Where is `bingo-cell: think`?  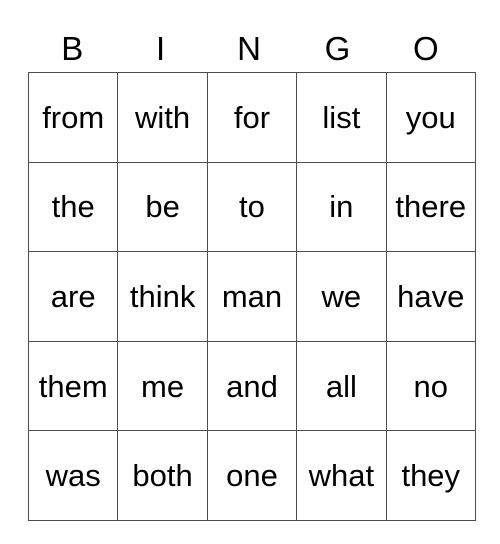
bingo-cell: think is located at coordinates (162, 296).